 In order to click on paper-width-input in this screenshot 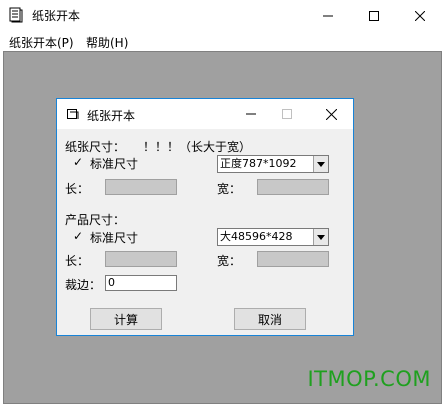, I will do `click(293, 187)`.